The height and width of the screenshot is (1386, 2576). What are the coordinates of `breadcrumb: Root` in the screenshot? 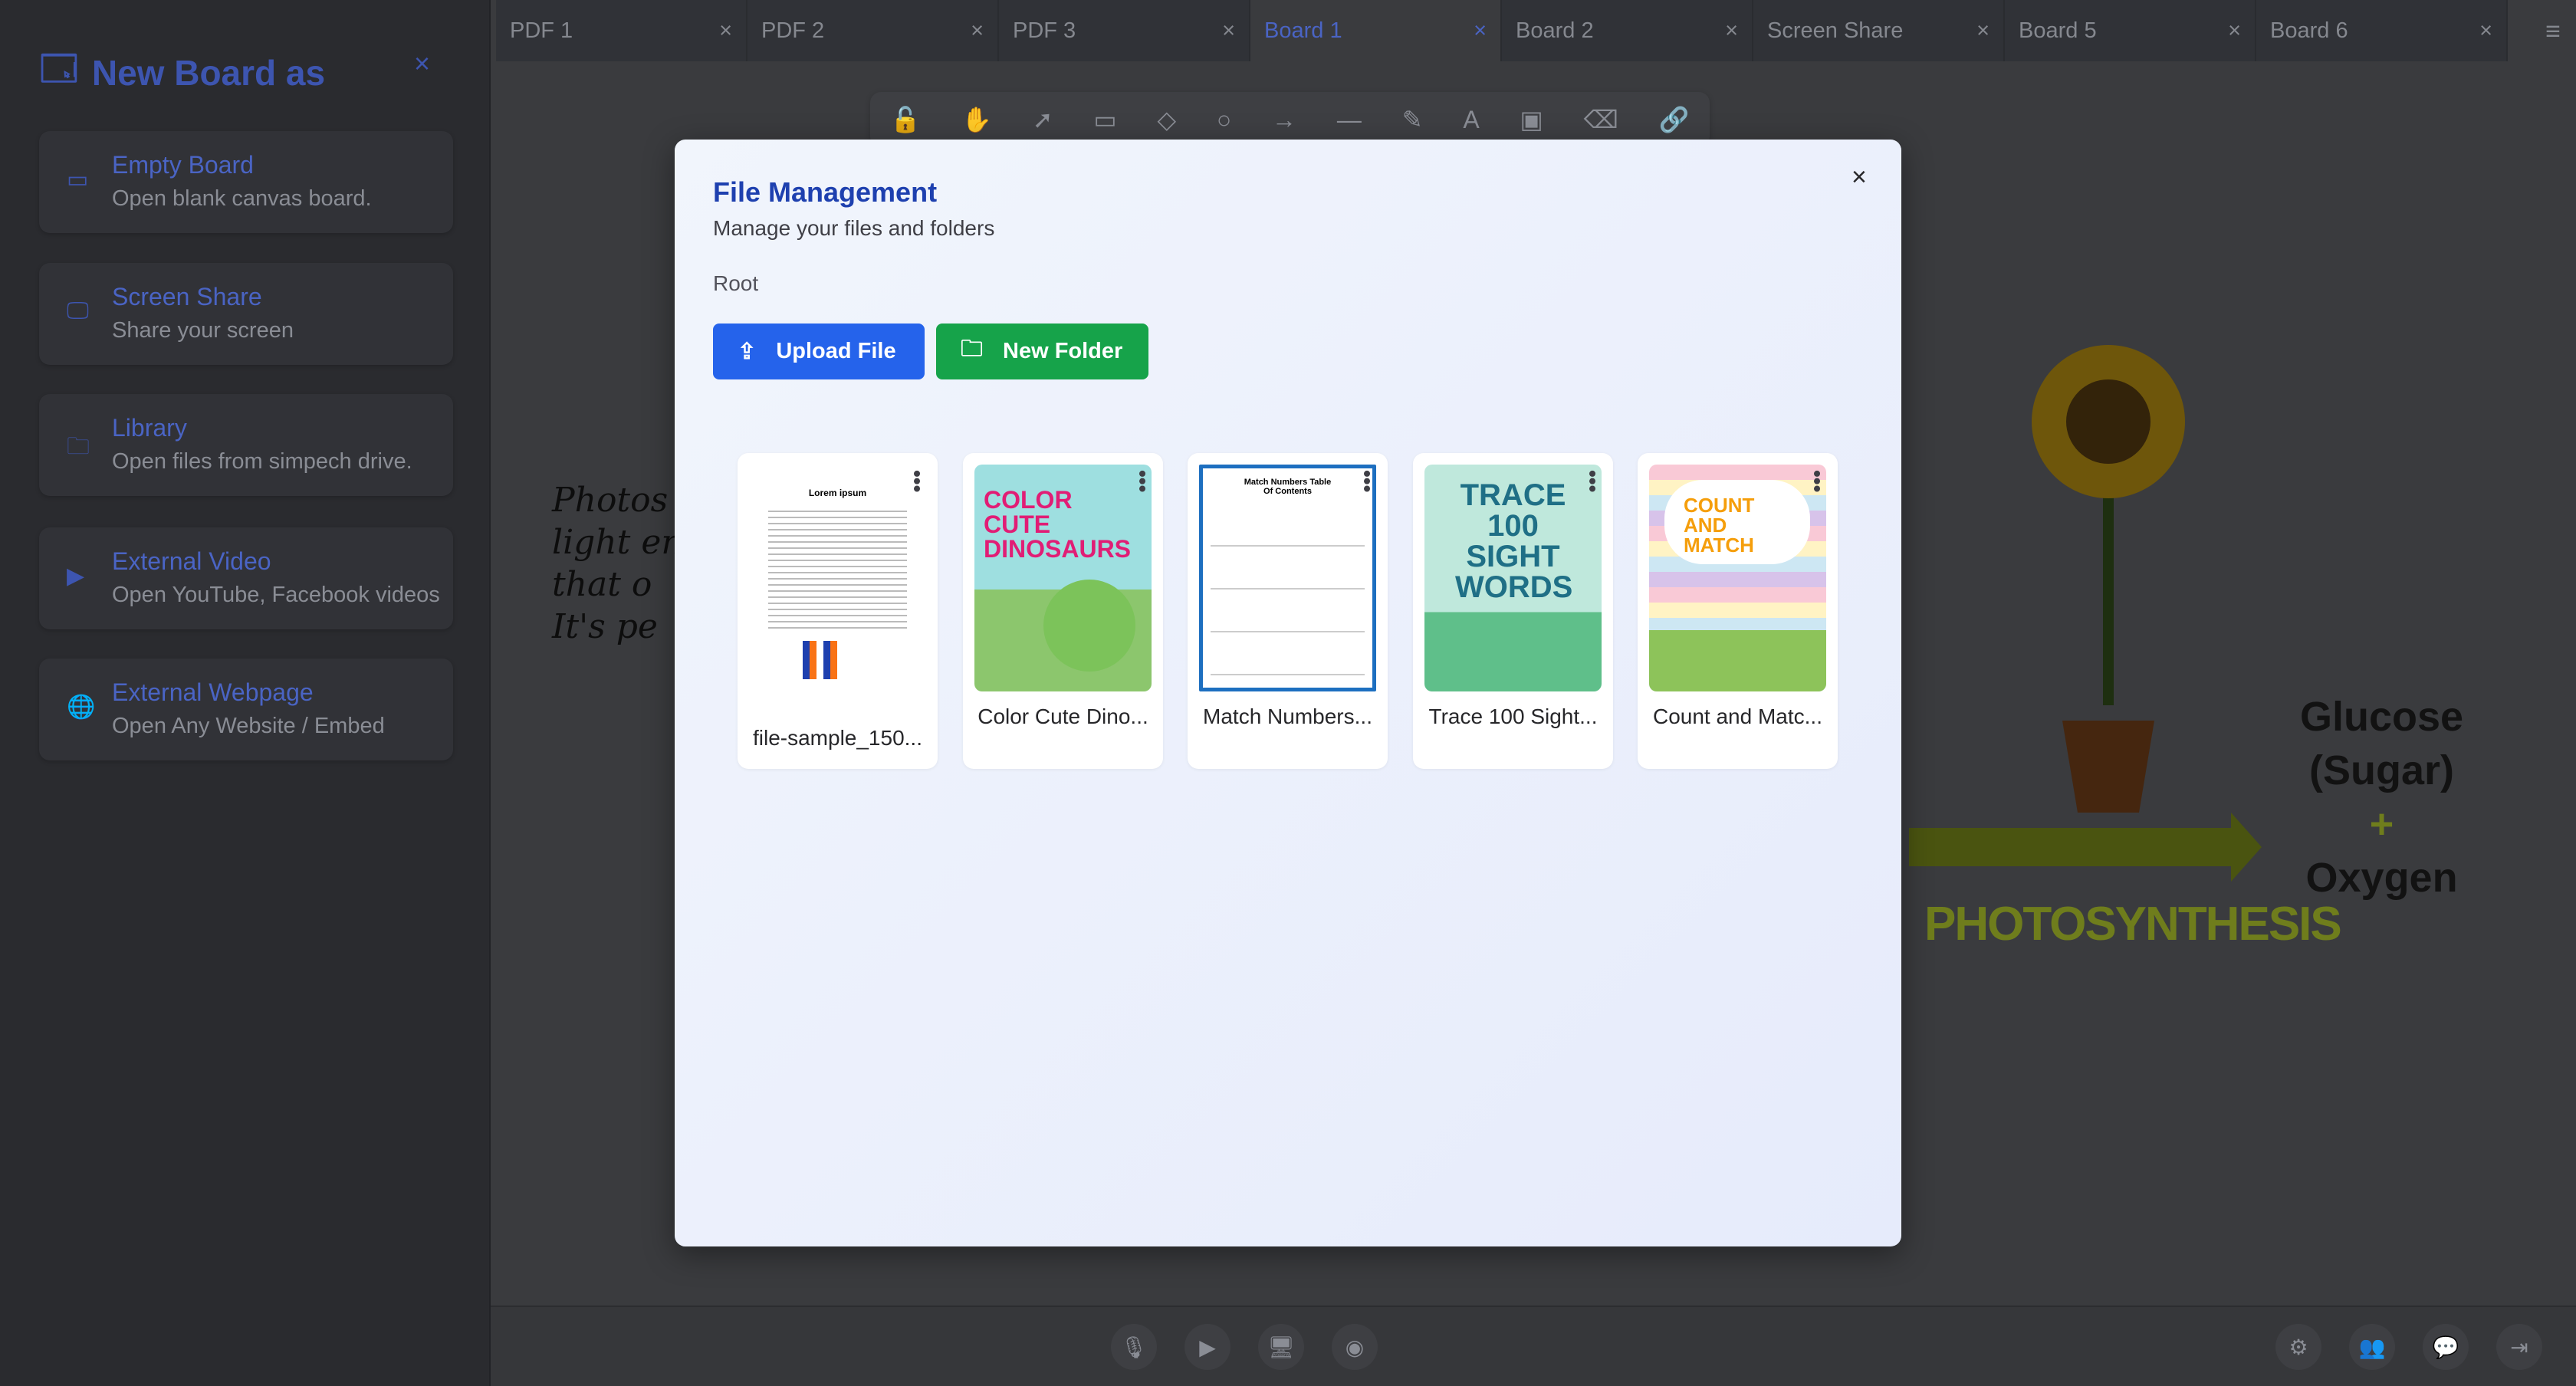 It's located at (735, 284).